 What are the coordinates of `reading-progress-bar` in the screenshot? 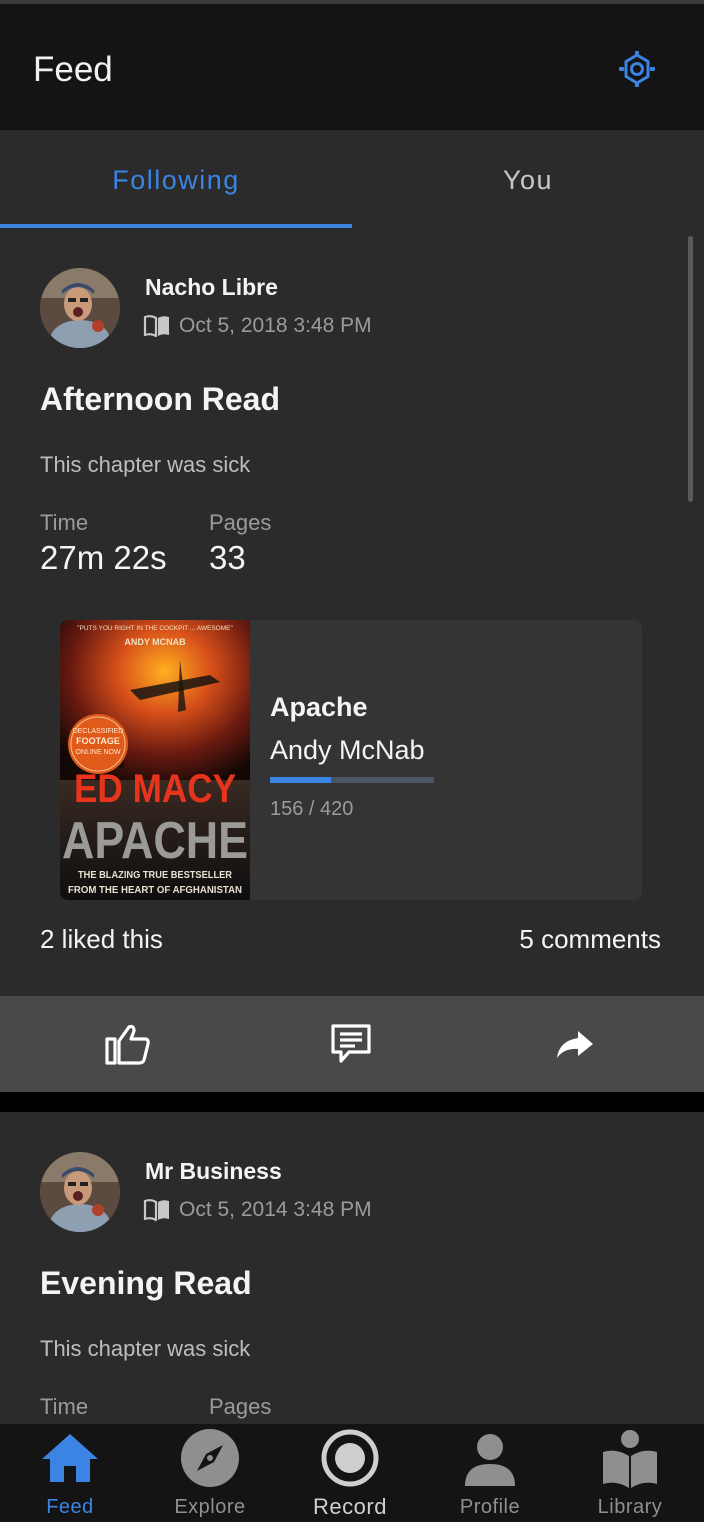 It's located at (352, 780).